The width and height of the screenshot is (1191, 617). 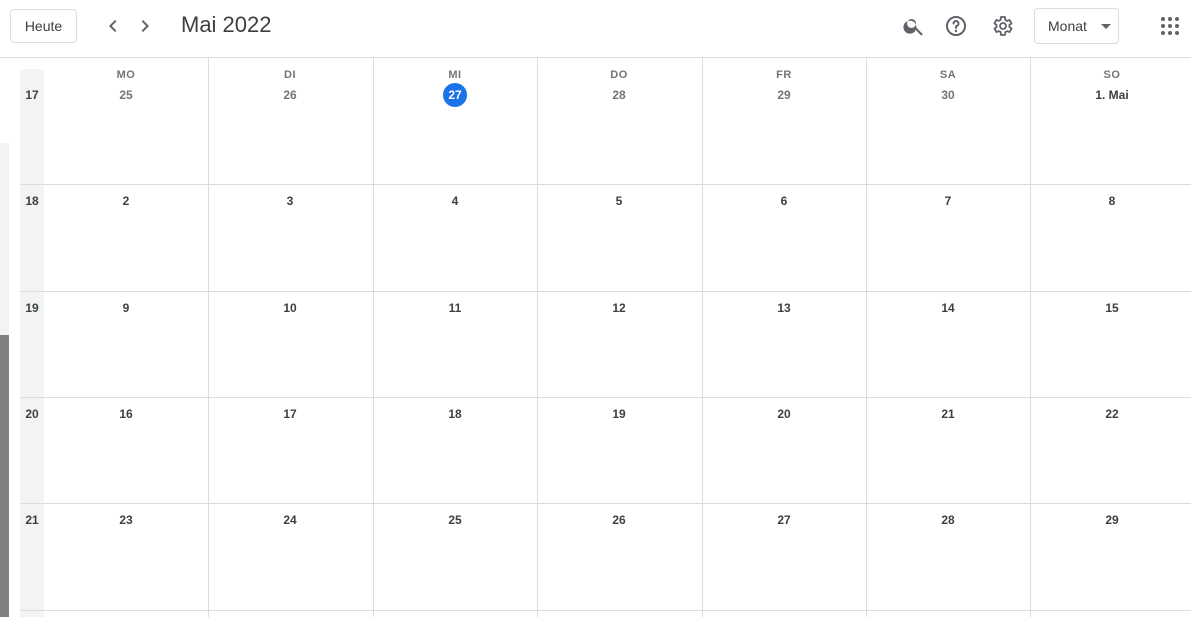 I want to click on weekday-header: MI, so click(x=455, y=75).